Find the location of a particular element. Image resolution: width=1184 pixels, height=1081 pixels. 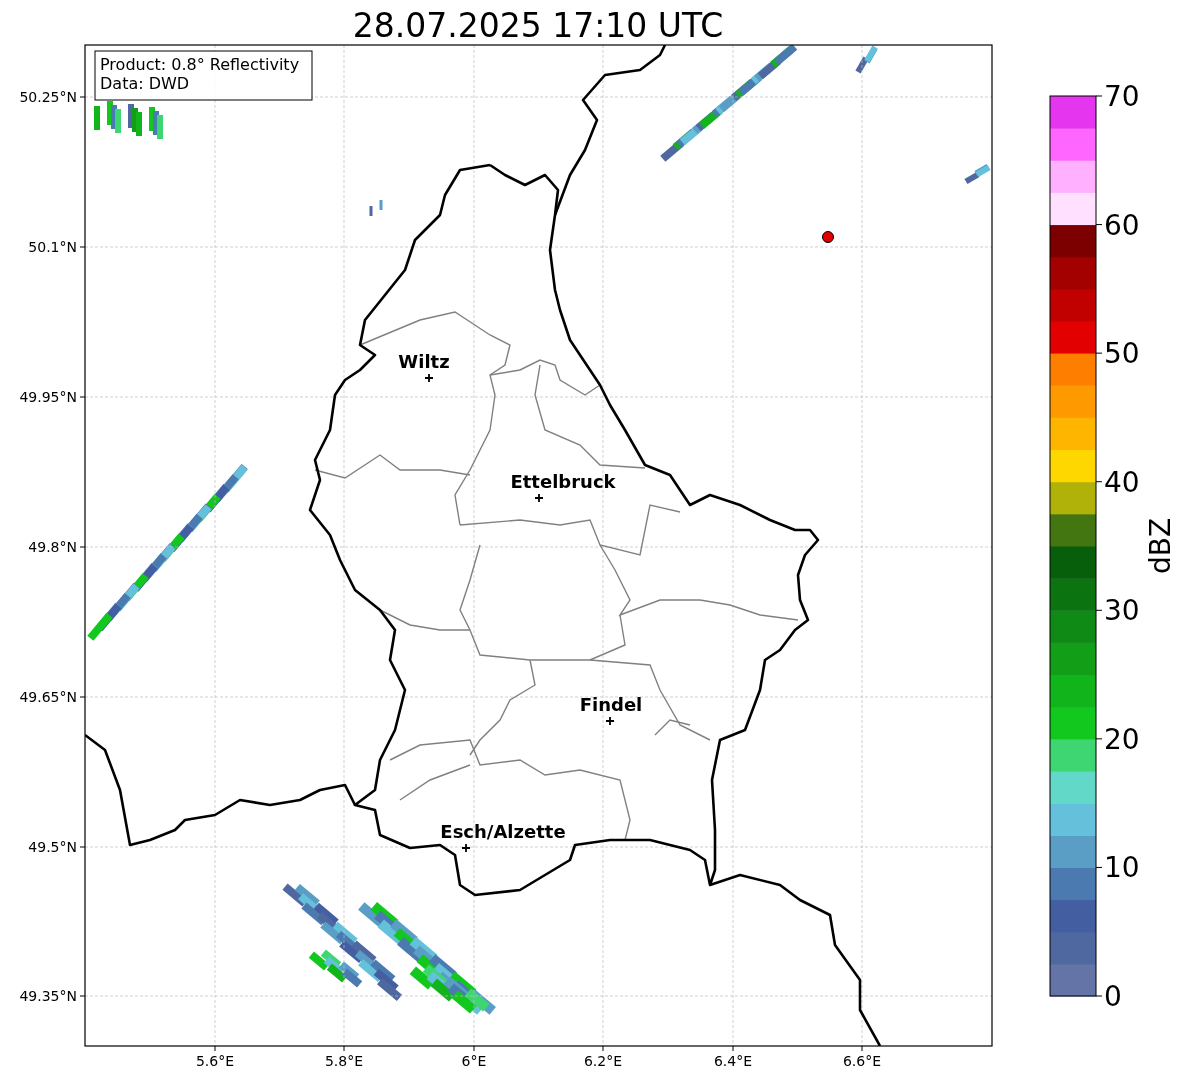

colorbar-tick-label: 70 is located at coordinates (1122, 96).